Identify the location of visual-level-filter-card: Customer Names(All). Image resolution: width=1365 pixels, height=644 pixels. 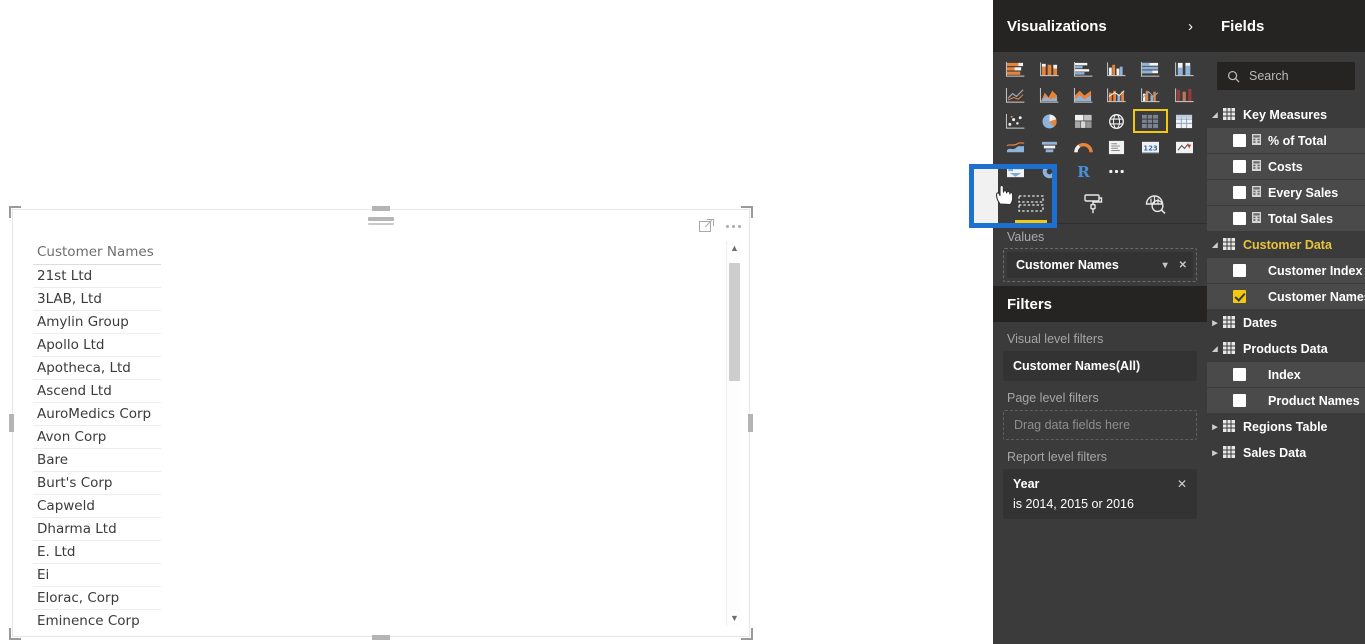
(1100, 366).